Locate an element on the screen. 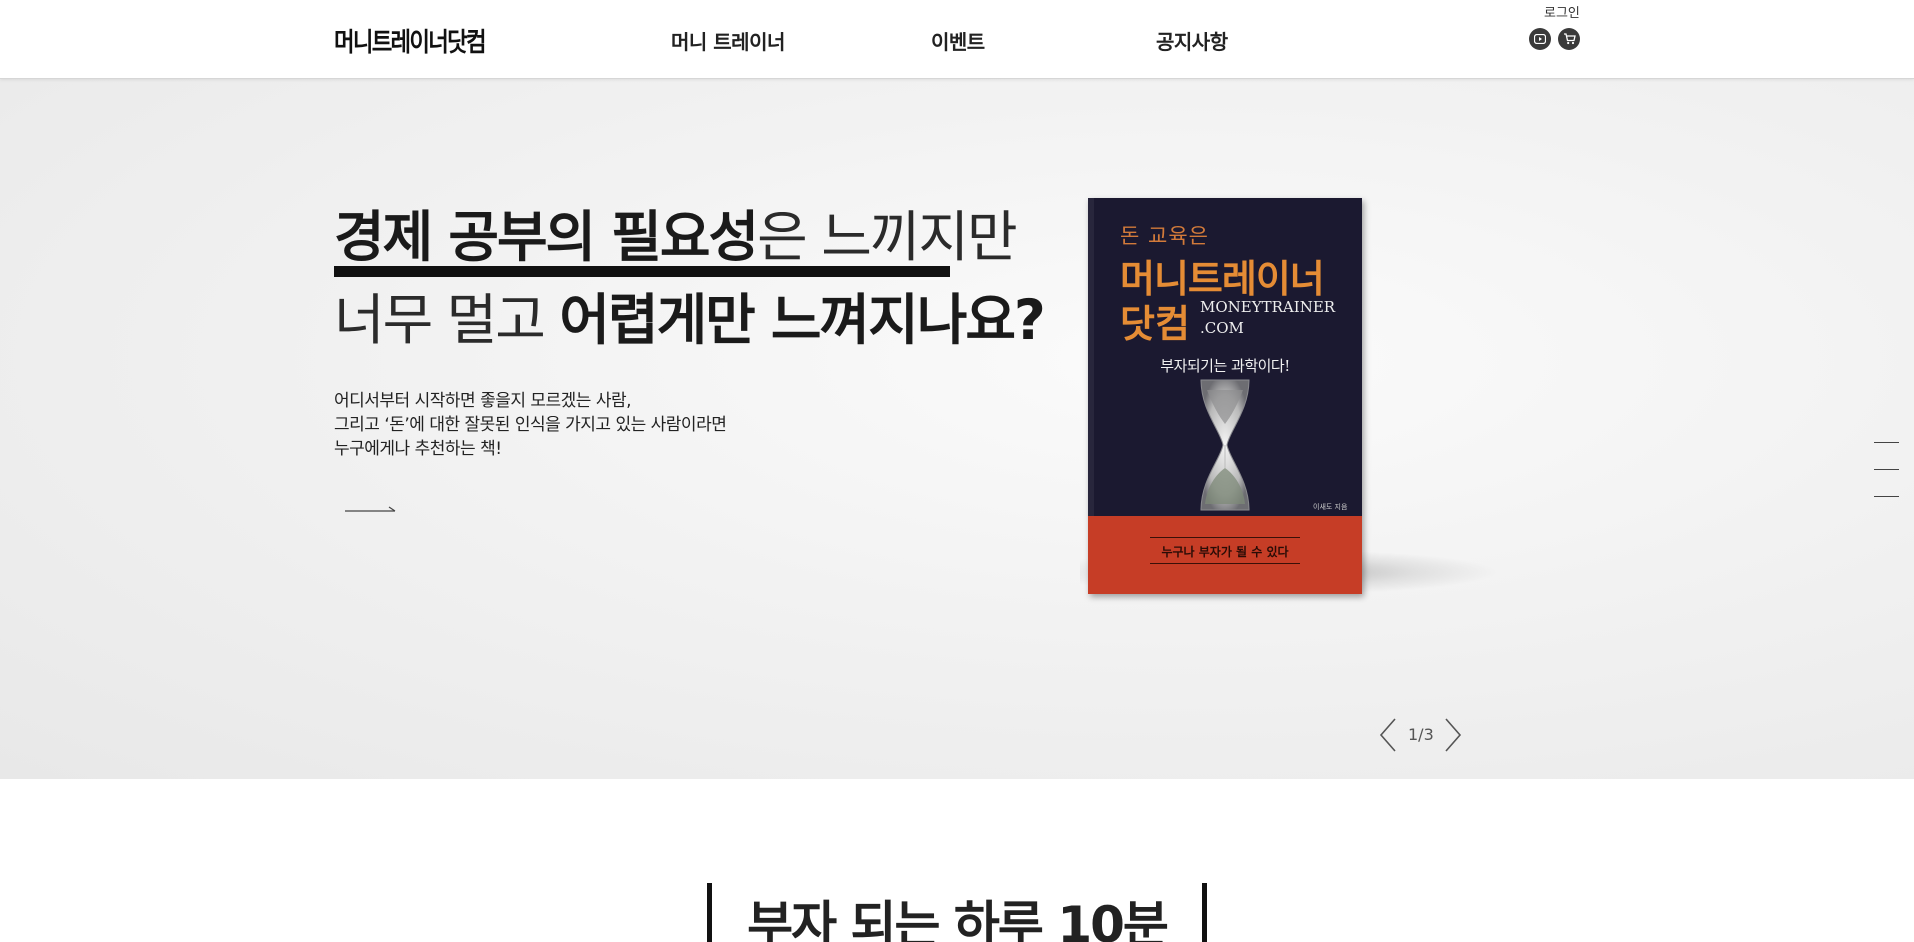 This screenshot has height=942, width=1914. heading-bar-right is located at coordinates (1204, 912).